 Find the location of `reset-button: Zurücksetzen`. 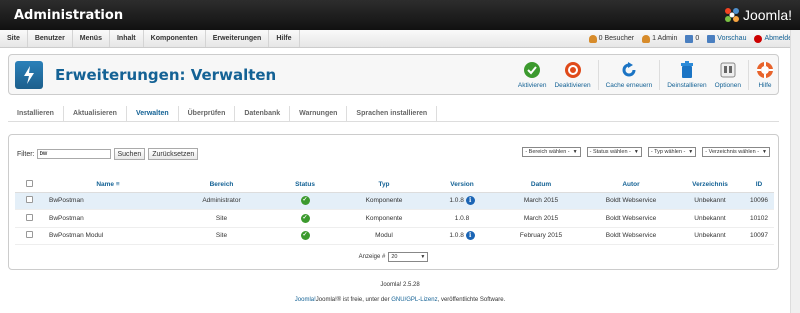

reset-button: Zurücksetzen is located at coordinates (173, 154).